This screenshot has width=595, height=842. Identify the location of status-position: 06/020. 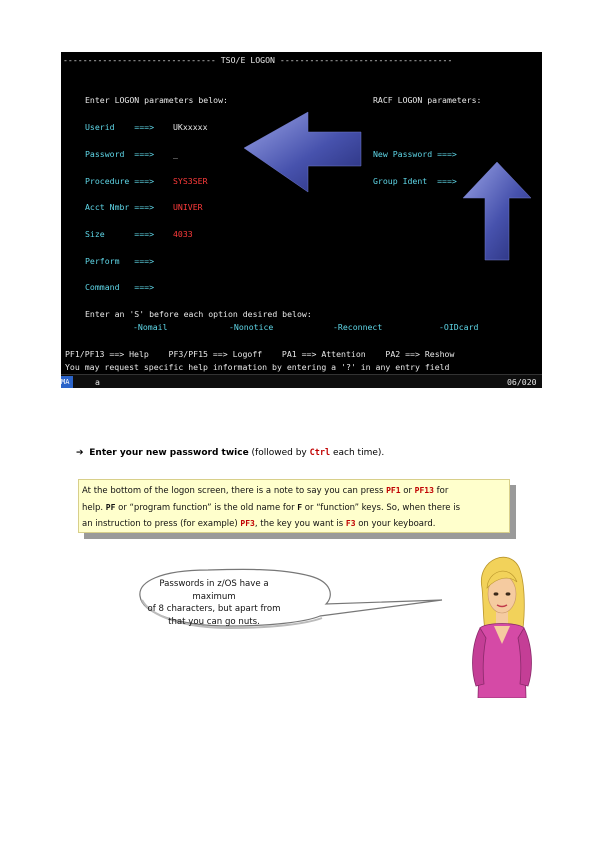
(522, 382).